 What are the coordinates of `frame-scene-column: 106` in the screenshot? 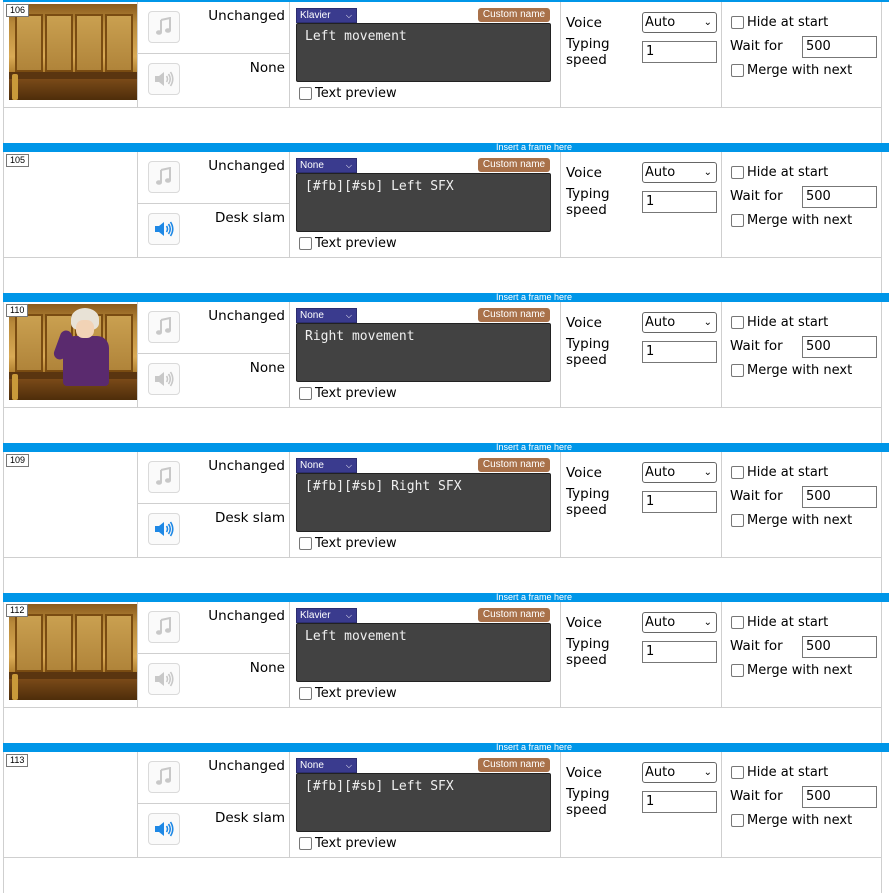 It's located at (71, 54).